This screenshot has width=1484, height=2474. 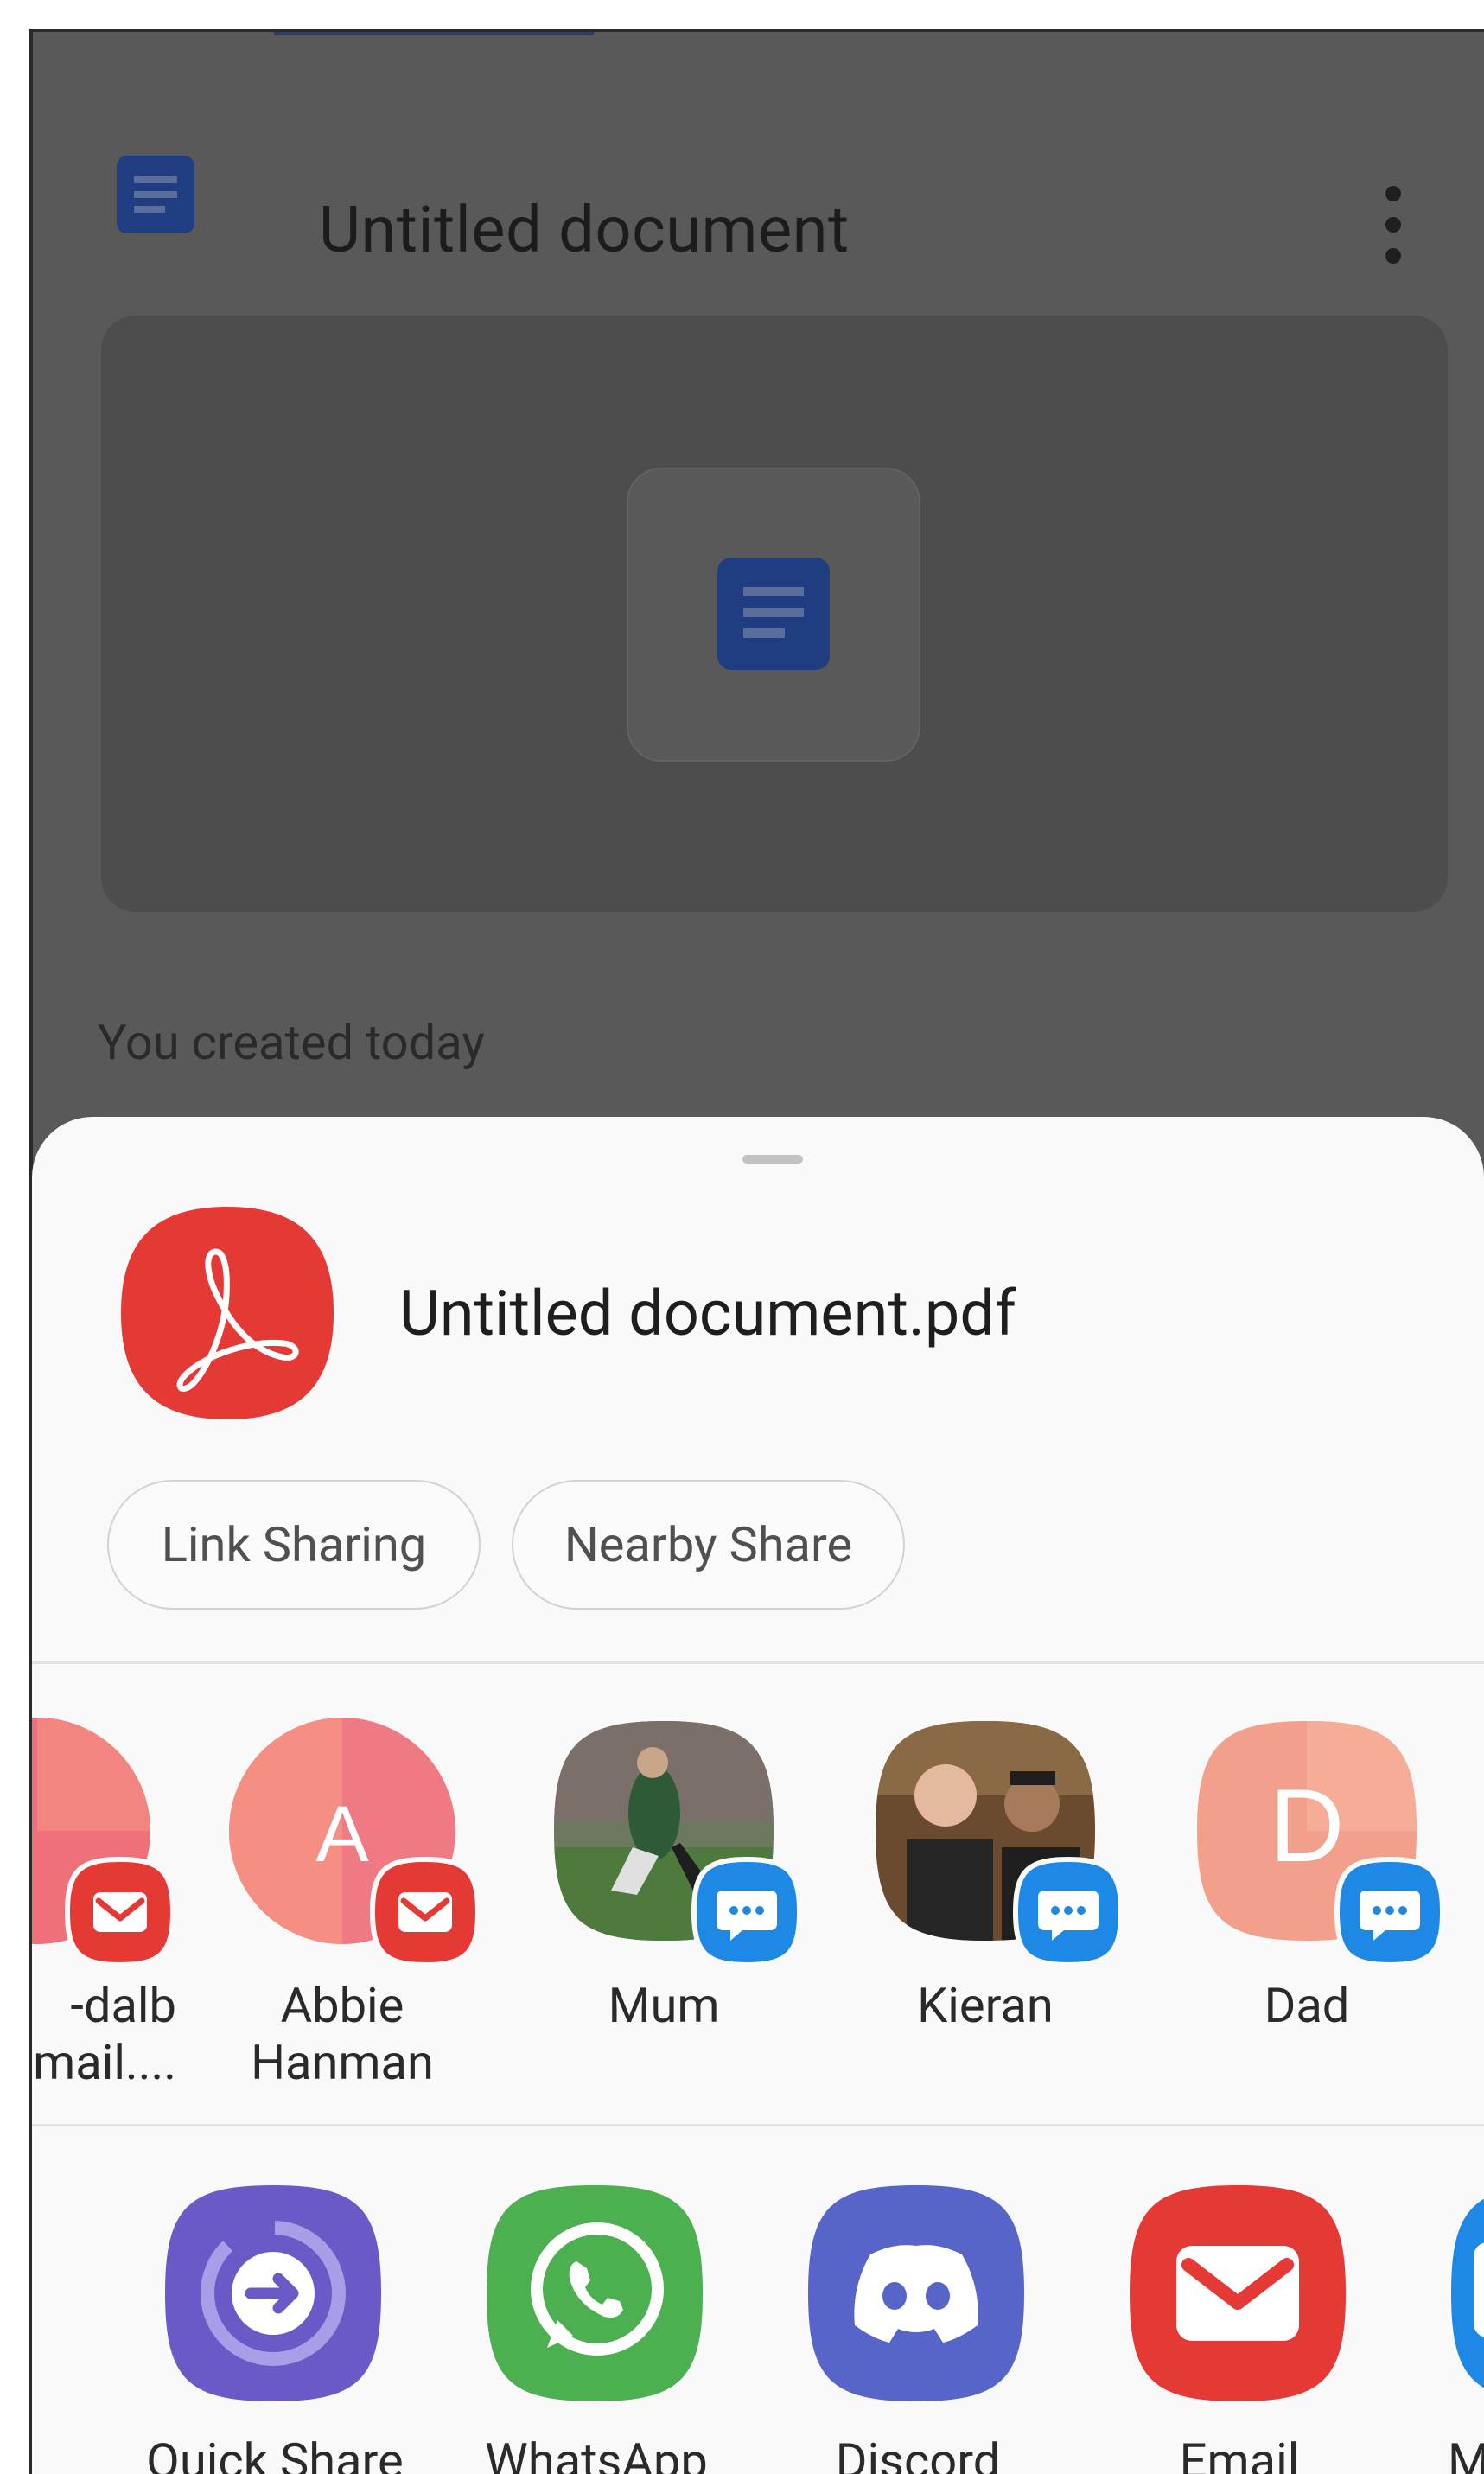 I want to click on link-sharing-button: Link Sharing, so click(x=294, y=1545).